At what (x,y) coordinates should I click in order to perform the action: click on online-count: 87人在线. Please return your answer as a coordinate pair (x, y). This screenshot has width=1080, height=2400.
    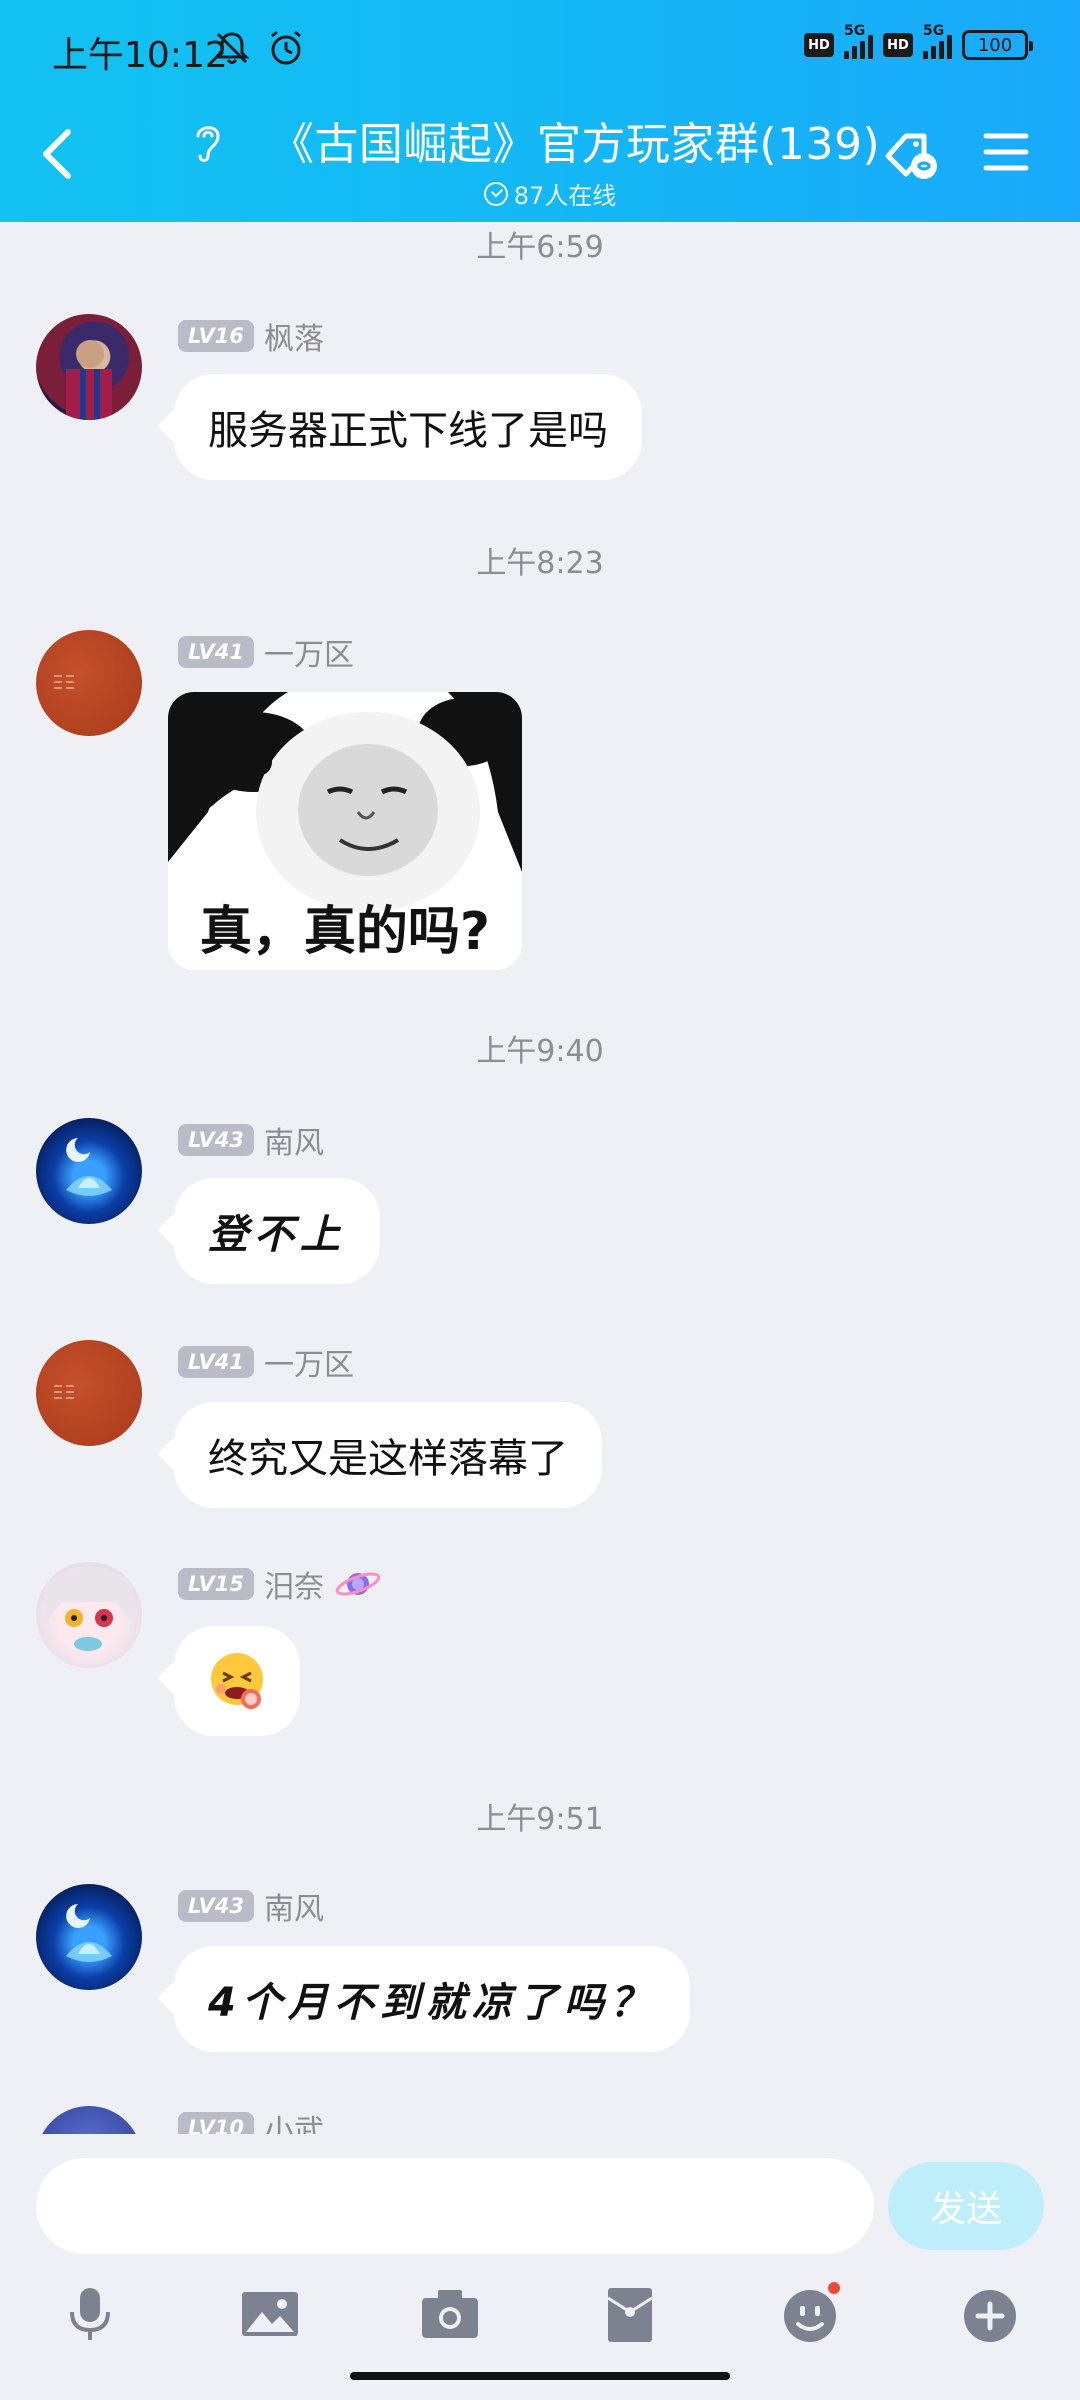
    Looking at the image, I should click on (565, 196).